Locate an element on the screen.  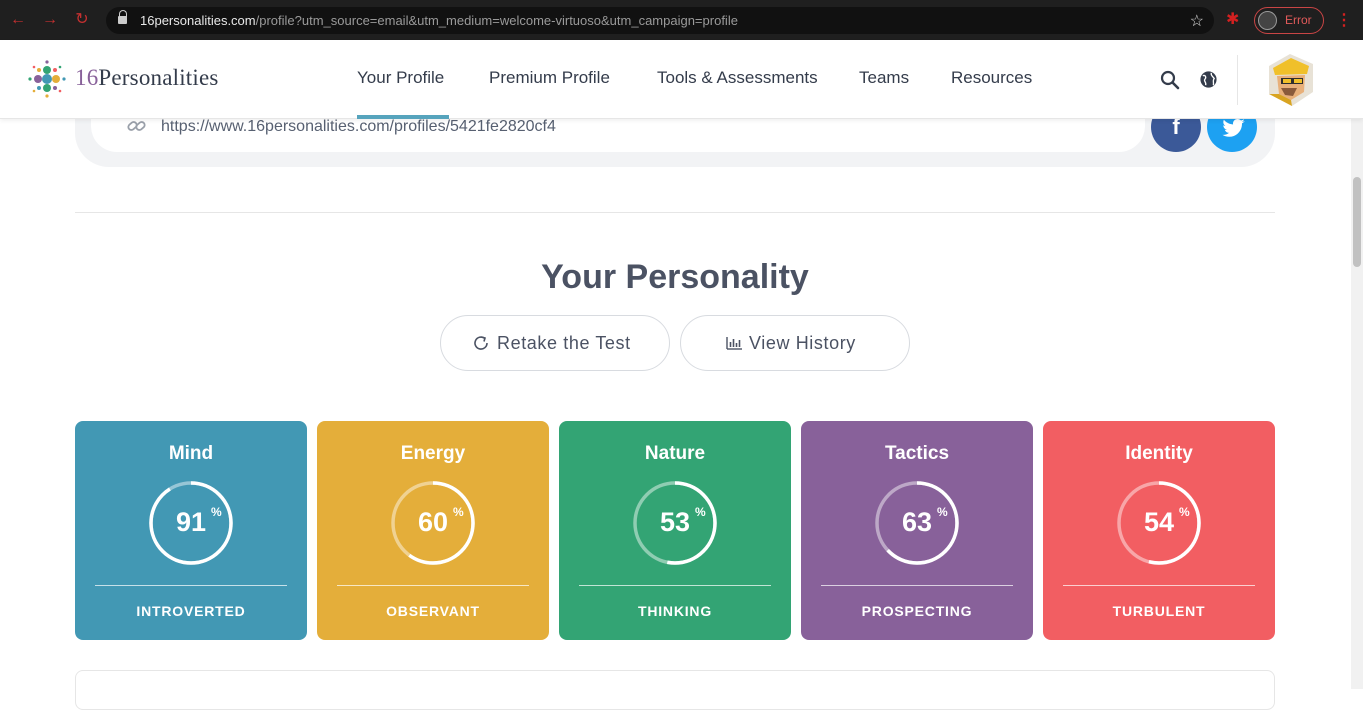
more-menu-icon: ⋮ is located at coordinates (1344, 20).